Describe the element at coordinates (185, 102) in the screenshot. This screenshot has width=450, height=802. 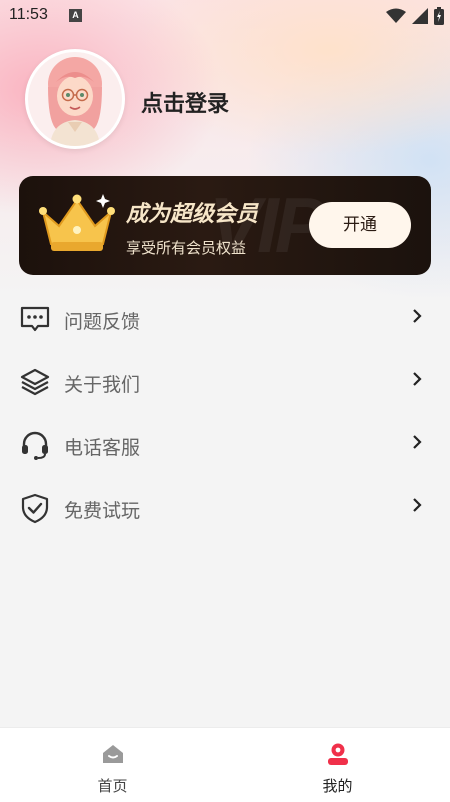
I see `login-prompt: 点击登录` at that location.